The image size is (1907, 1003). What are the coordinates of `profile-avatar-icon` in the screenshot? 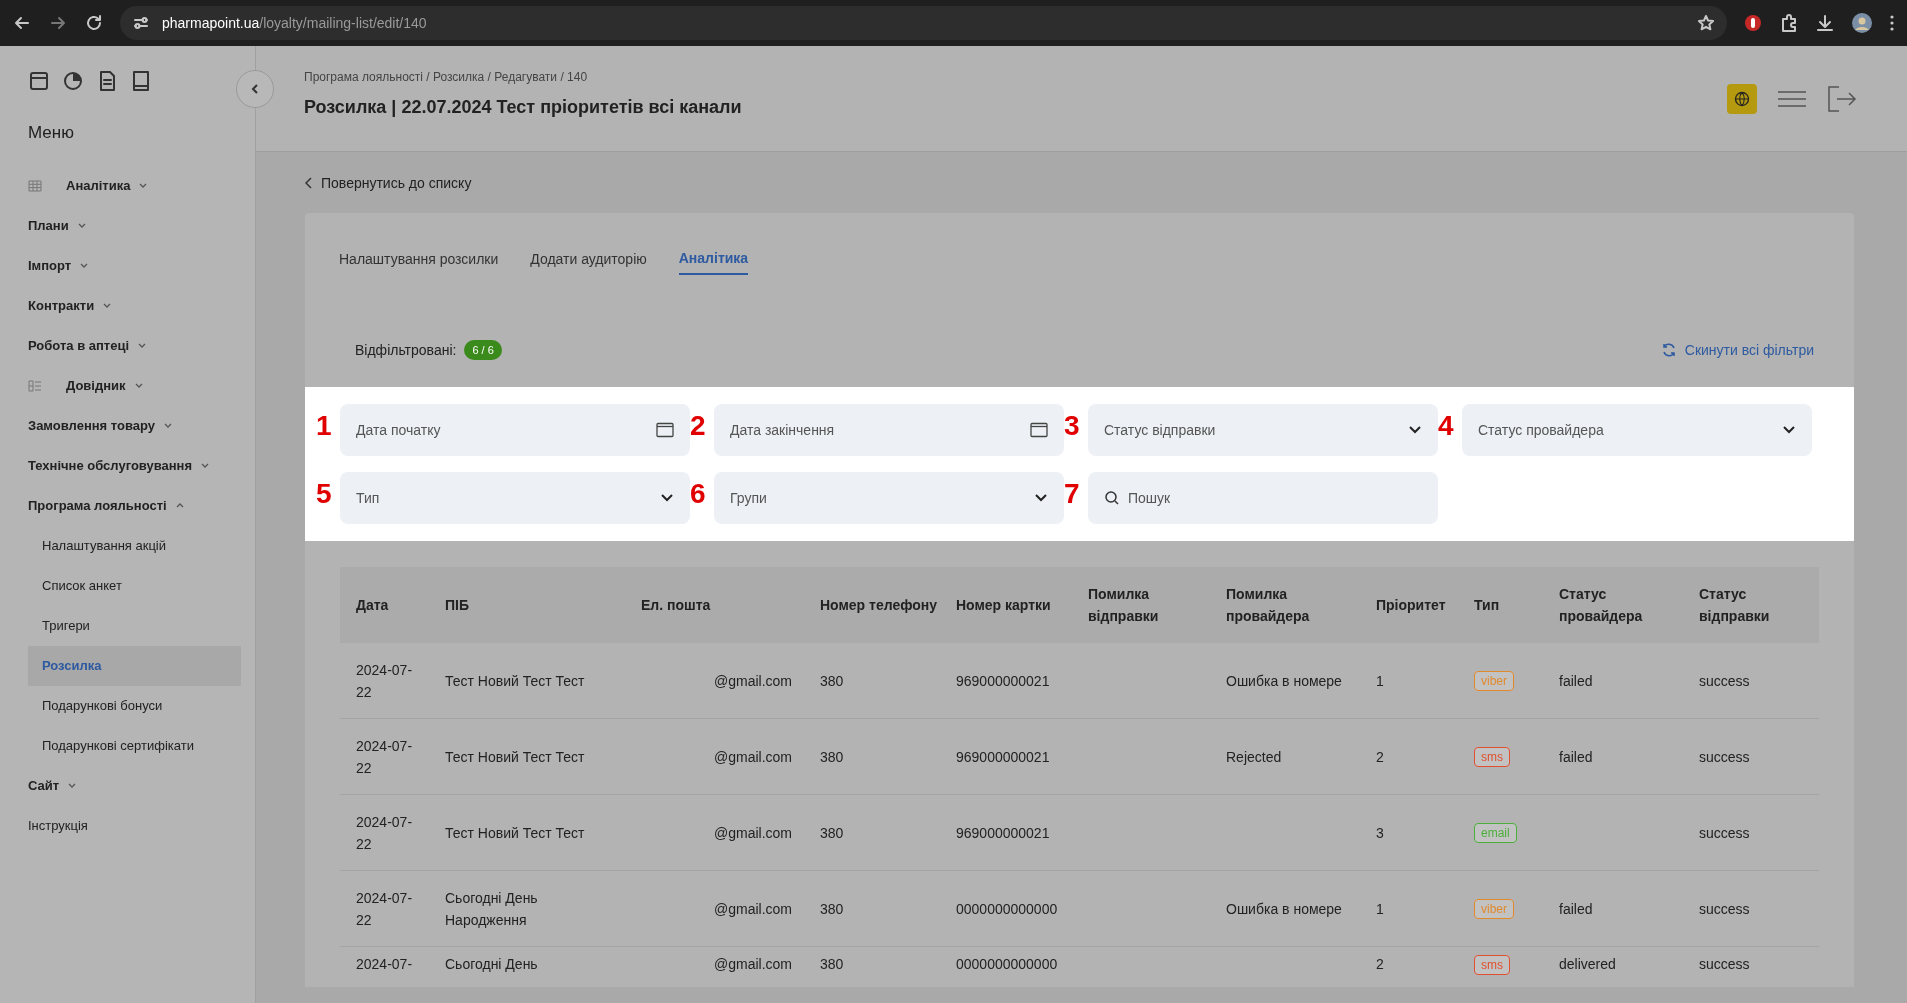 It's located at (1862, 23).